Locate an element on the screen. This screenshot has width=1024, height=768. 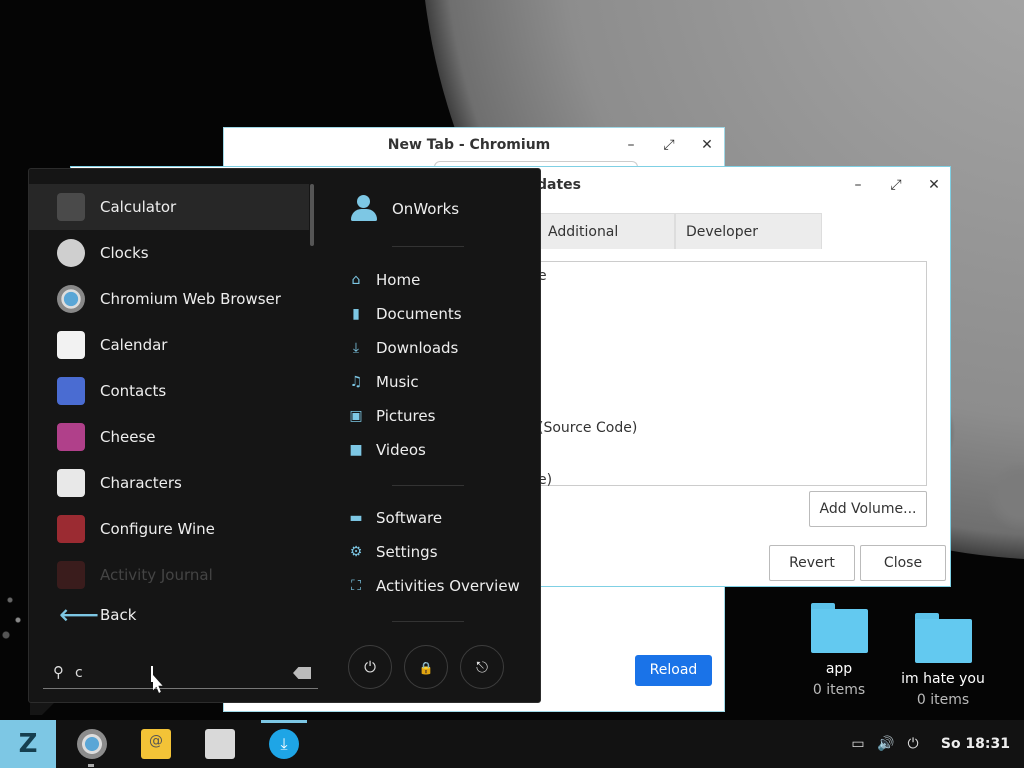
logout-button: ⎋ is located at coordinates (482, 667).